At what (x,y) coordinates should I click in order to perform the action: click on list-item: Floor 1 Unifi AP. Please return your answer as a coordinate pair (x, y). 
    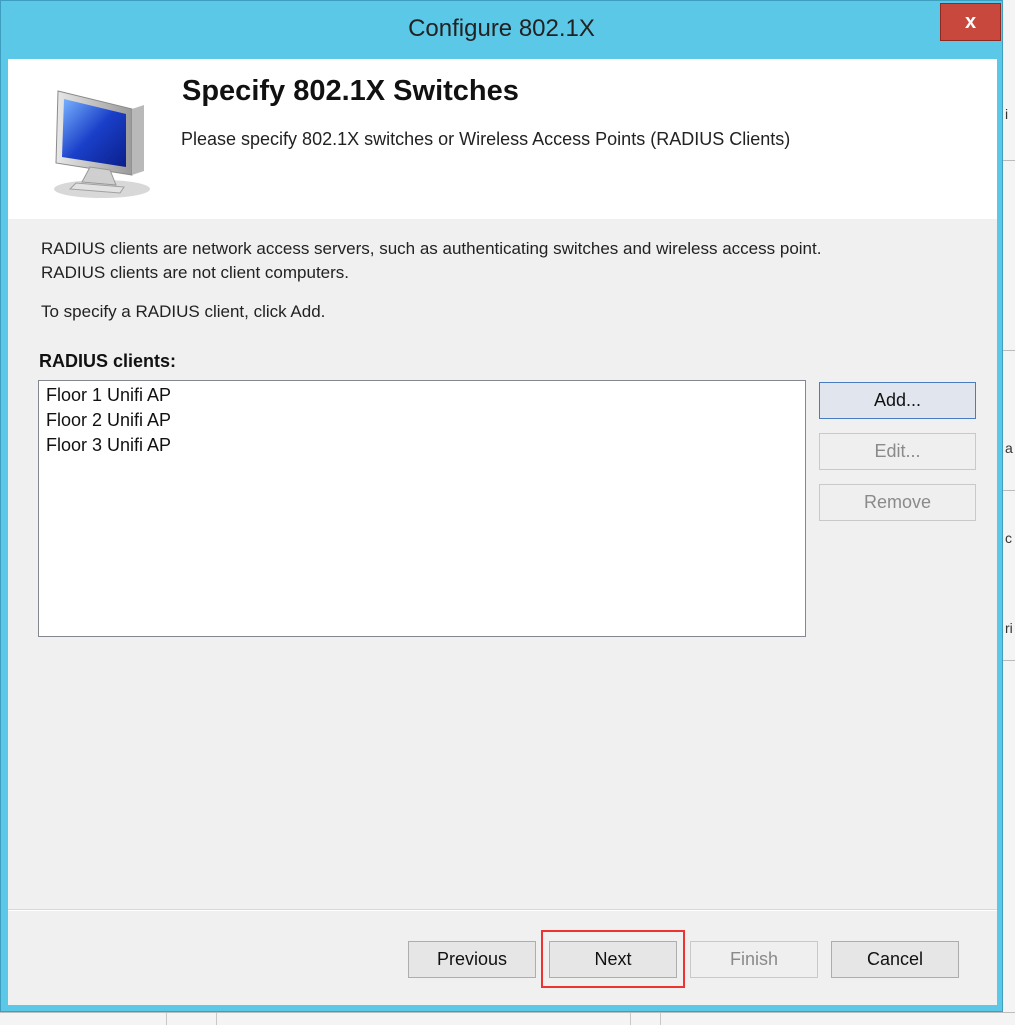
    Looking at the image, I should click on (108, 395).